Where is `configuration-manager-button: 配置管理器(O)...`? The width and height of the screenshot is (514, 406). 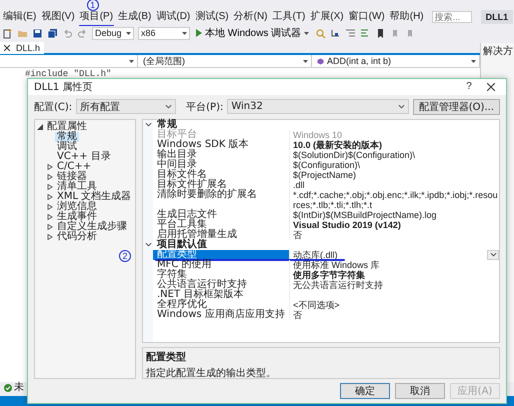 configuration-manager-button: 配置管理器(O)... is located at coordinates (456, 106).